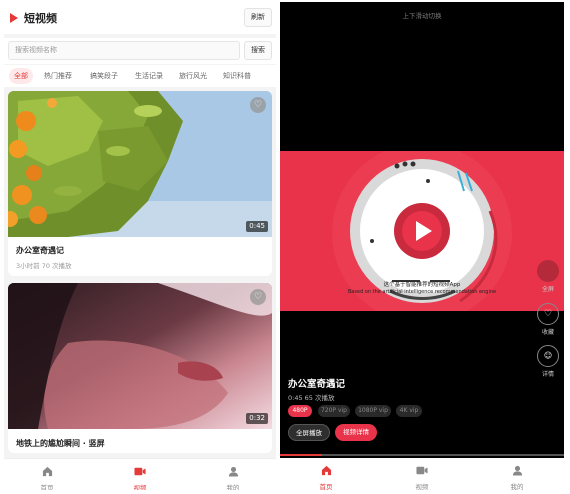 The height and width of the screenshot is (494, 570). I want to click on video-title: 地铁上的尴尬瞬间 · 竖屏, so click(60, 443).